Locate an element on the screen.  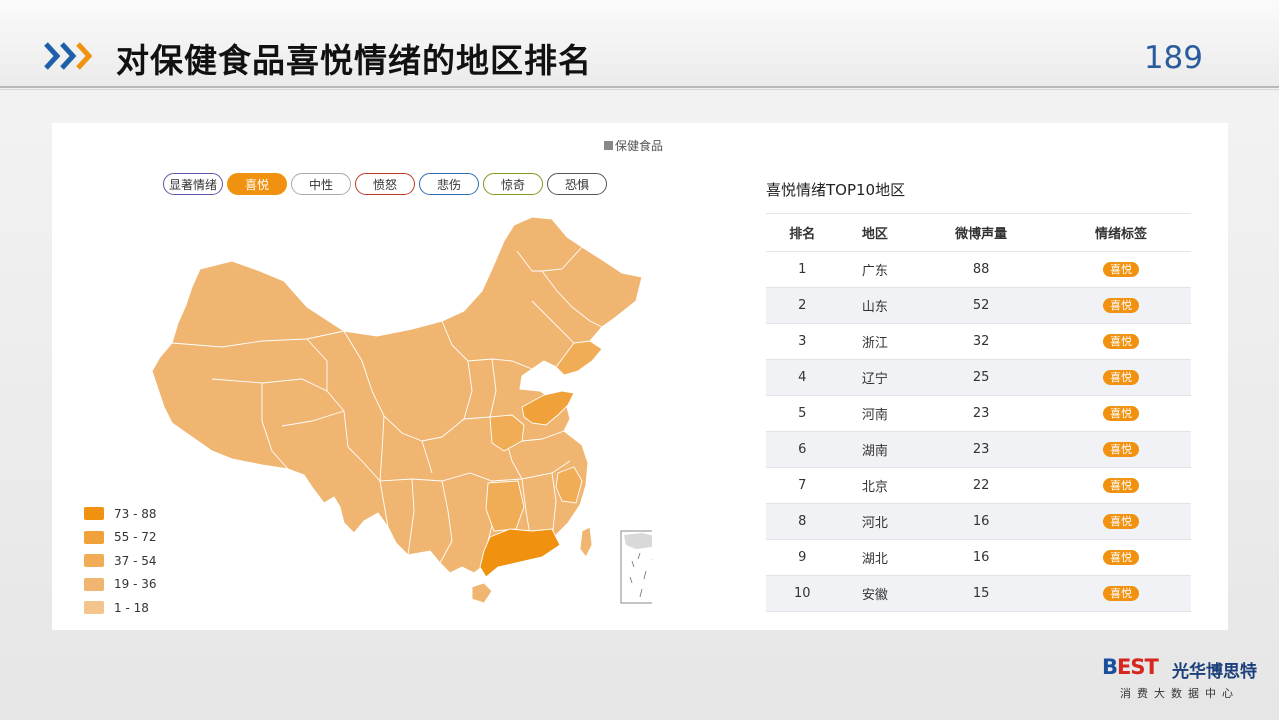
cell-rank: 4 is located at coordinates (802, 377).